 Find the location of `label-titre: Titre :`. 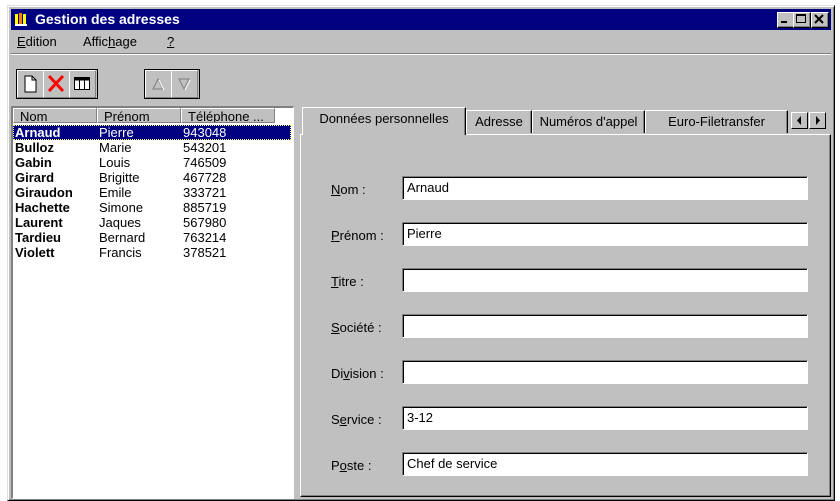

label-titre: Titre : is located at coordinates (347, 281).